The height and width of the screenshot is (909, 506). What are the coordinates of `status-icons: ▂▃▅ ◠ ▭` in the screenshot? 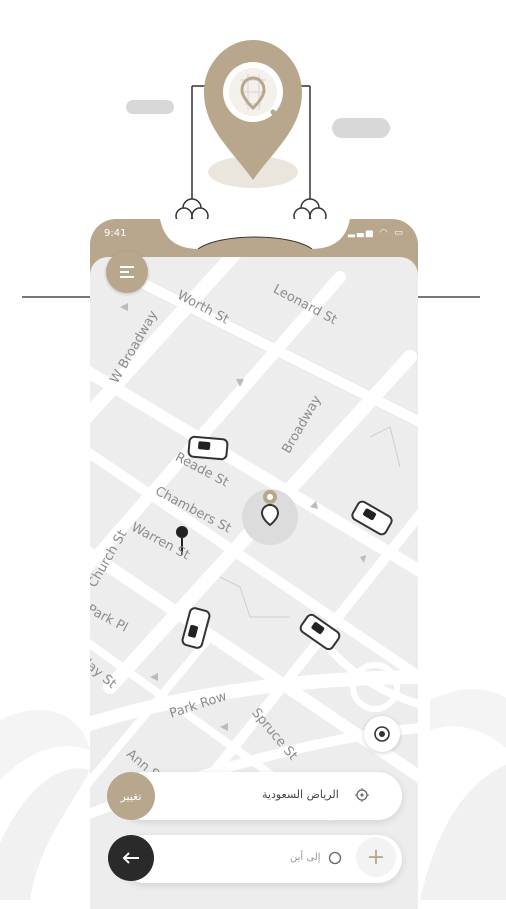 It's located at (376, 233).